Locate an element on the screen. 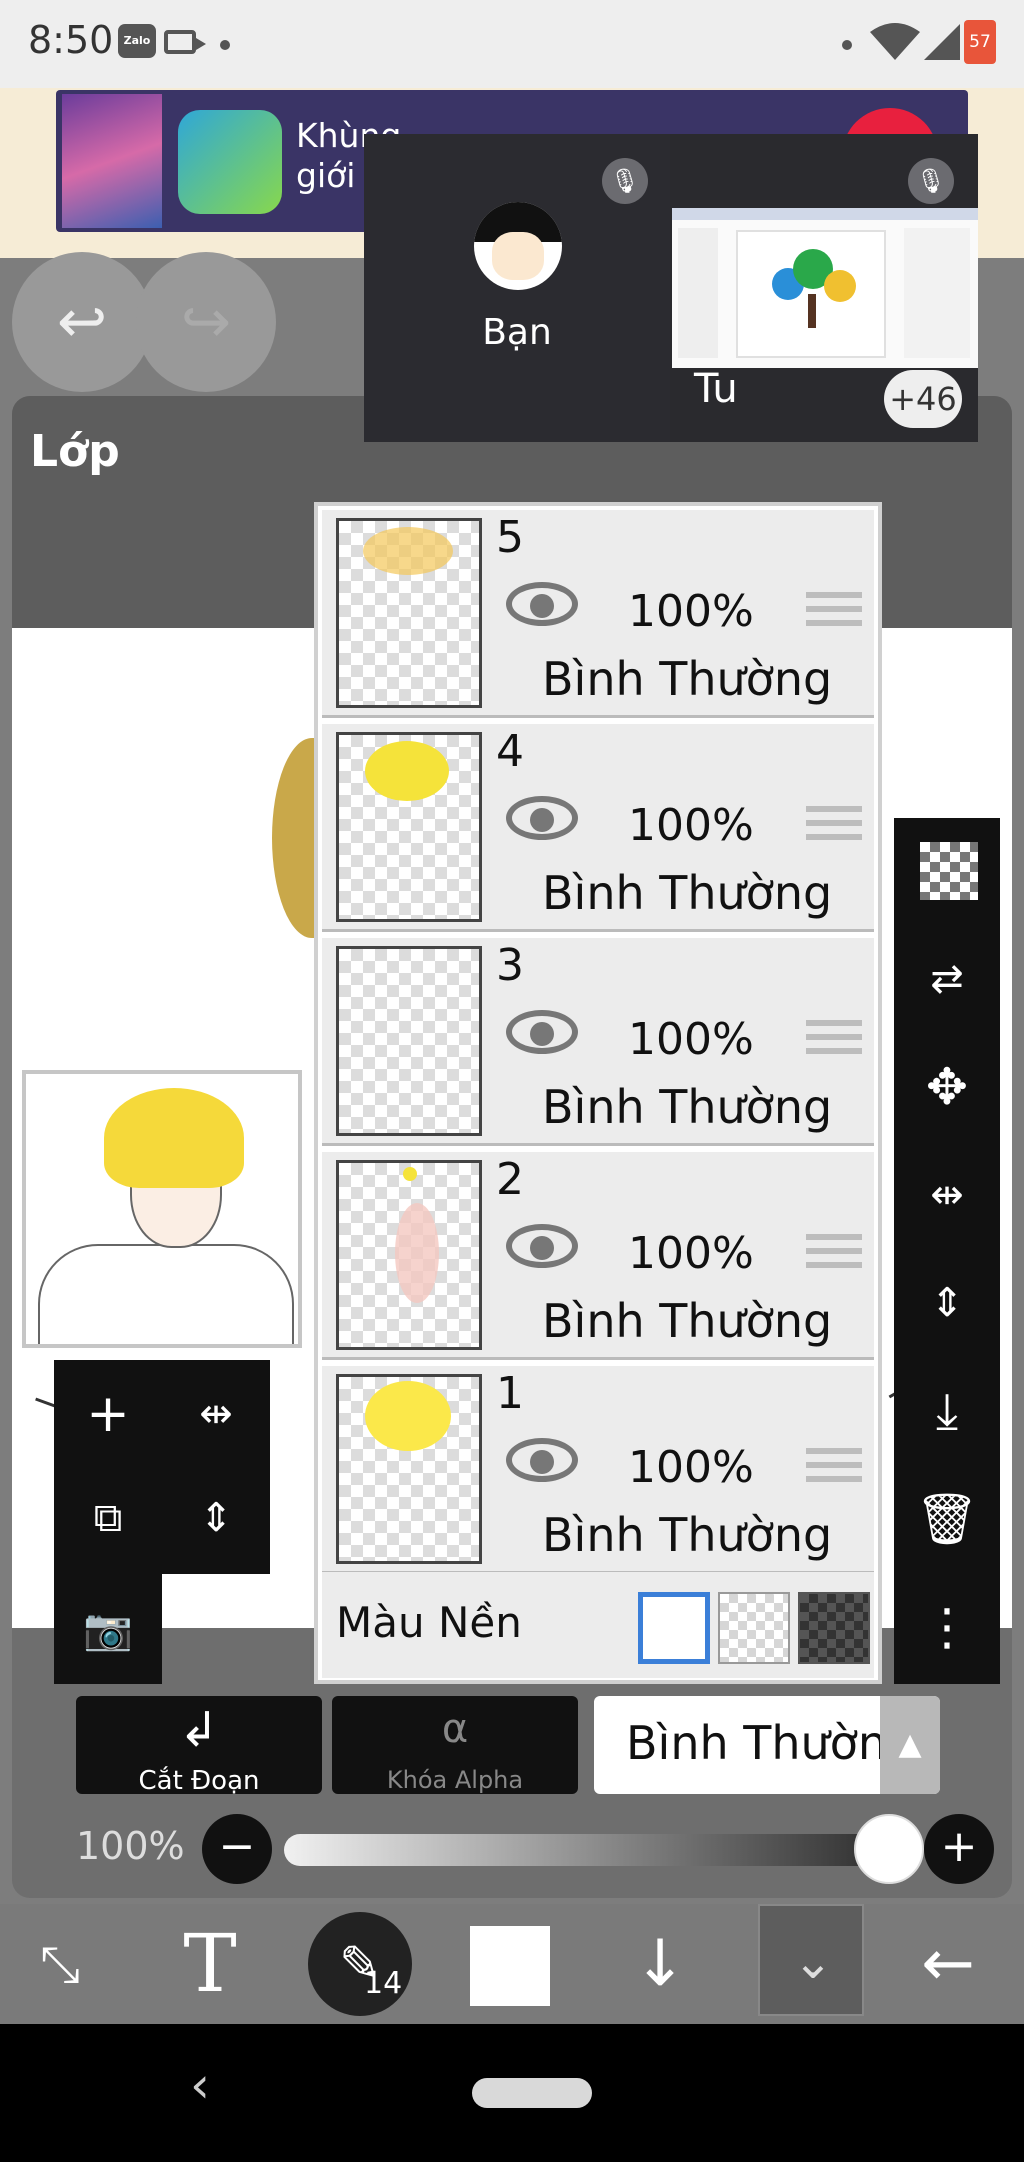  redo-button: ↪ is located at coordinates (206, 322).